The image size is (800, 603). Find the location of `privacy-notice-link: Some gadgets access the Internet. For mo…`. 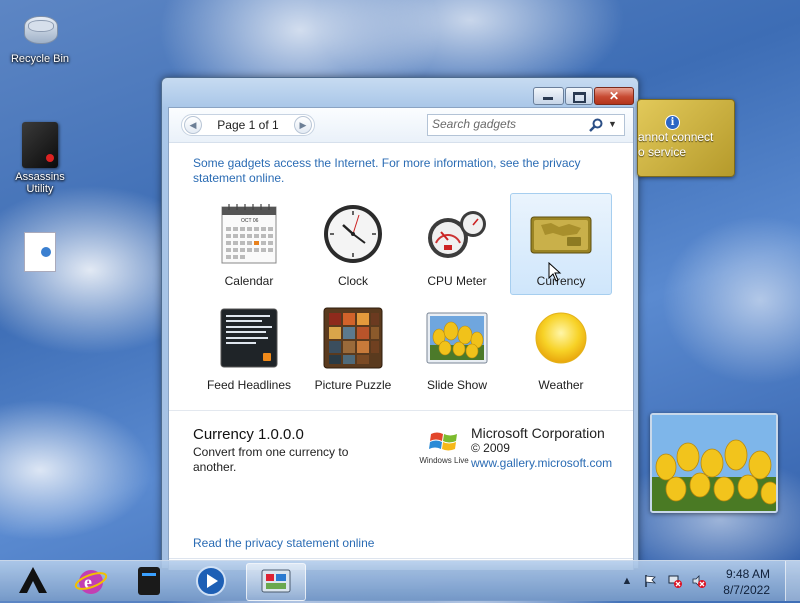

privacy-notice-link: Some gadgets access the Internet. For mo… is located at coordinates (398, 171).